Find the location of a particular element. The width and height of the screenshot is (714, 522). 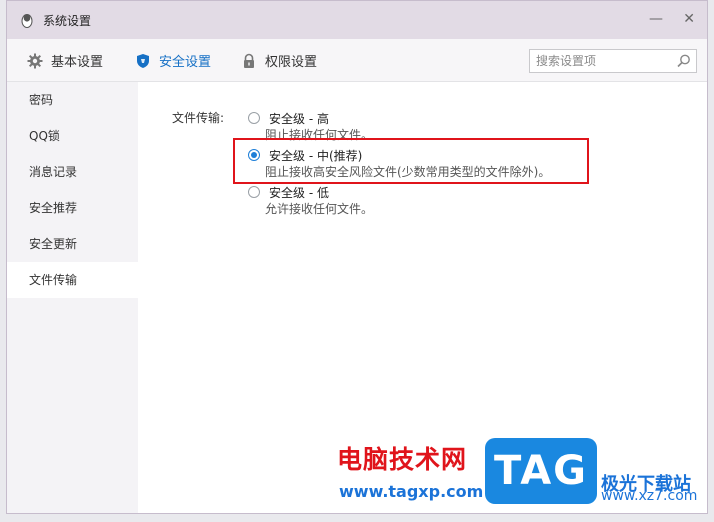

lock-icon is located at coordinates (249, 60).